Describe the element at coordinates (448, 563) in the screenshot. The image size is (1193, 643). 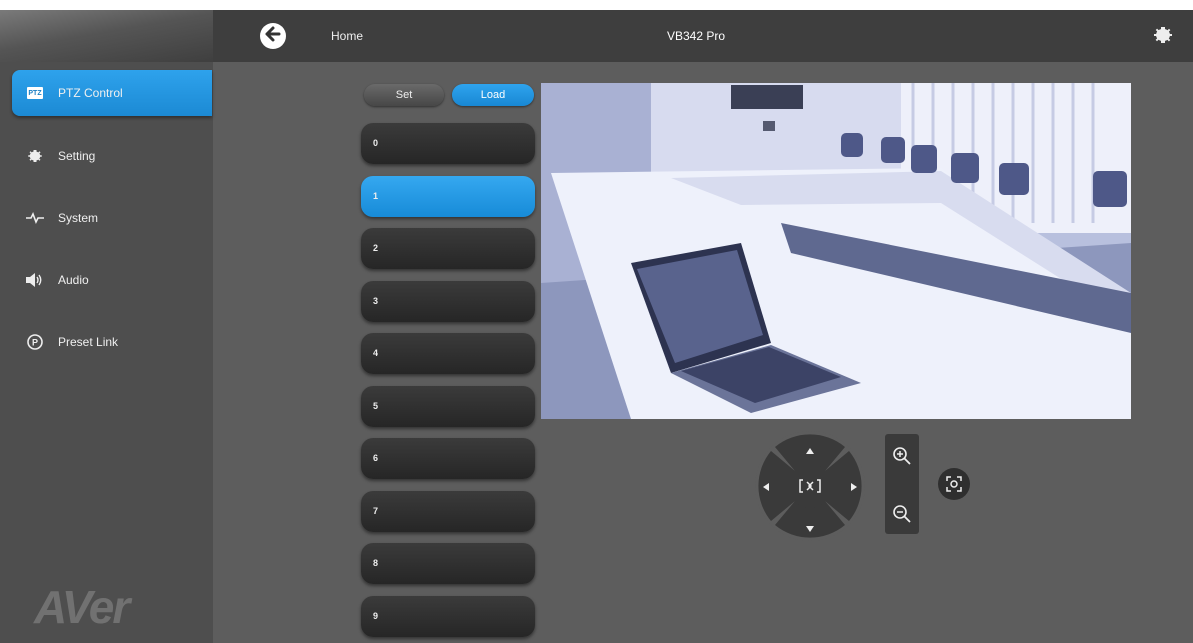
I see `preset-button: 8` at that location.